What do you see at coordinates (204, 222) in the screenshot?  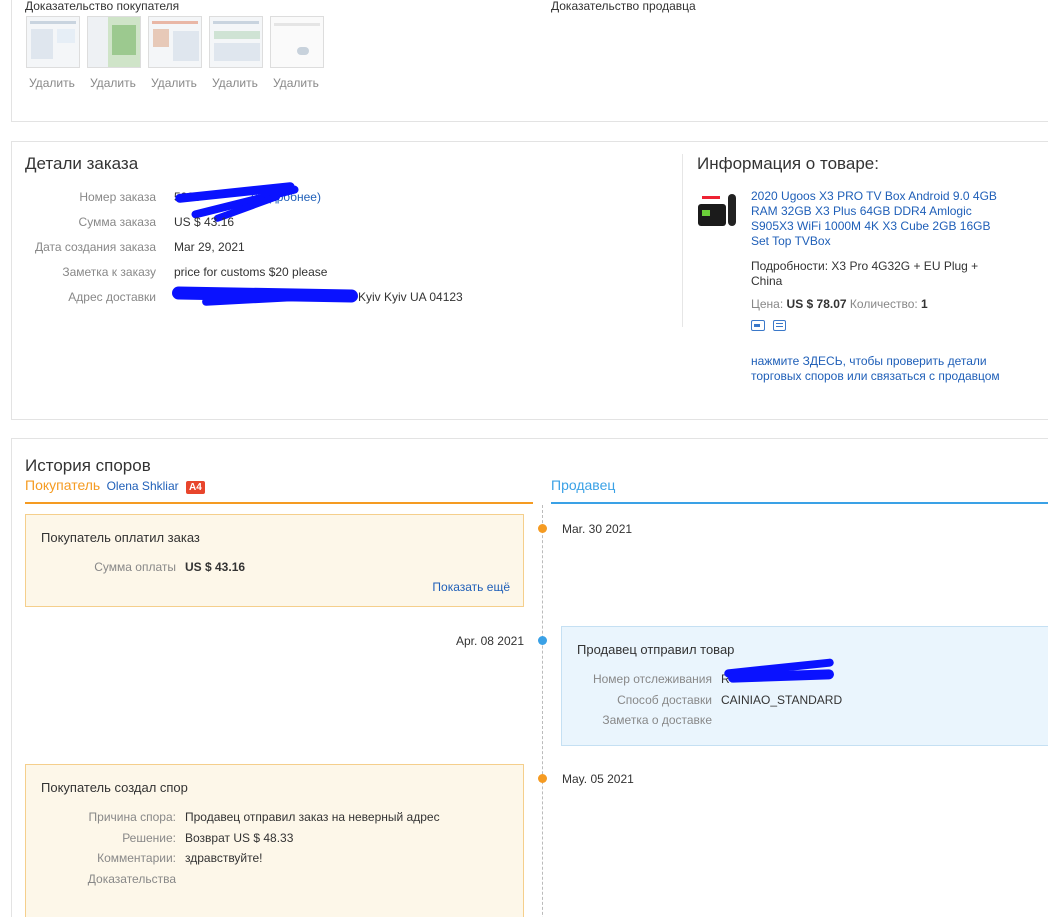 I see `order-sum-value: US $ 43.16` at bounding box center [204, 222].